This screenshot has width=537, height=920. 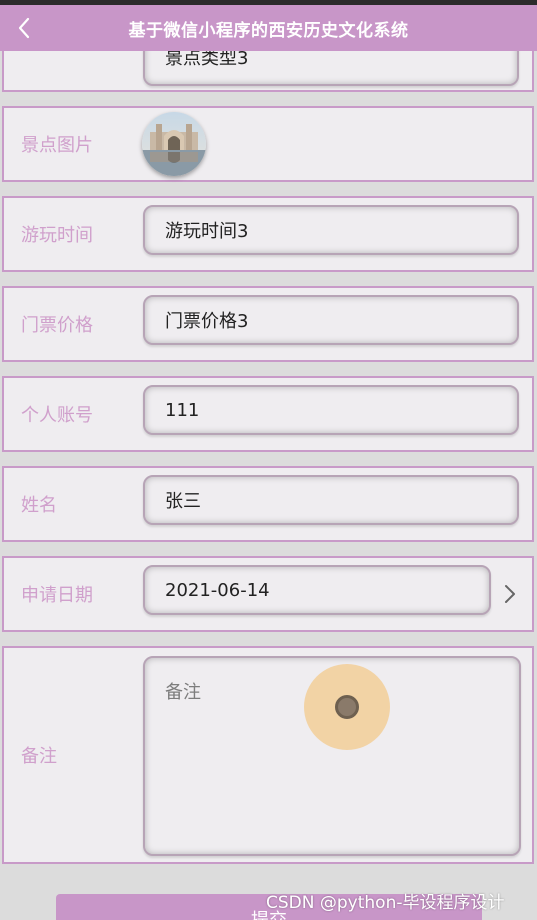 I want to click on ticket-price-label: 门票价格, so click(x=57, y=325).